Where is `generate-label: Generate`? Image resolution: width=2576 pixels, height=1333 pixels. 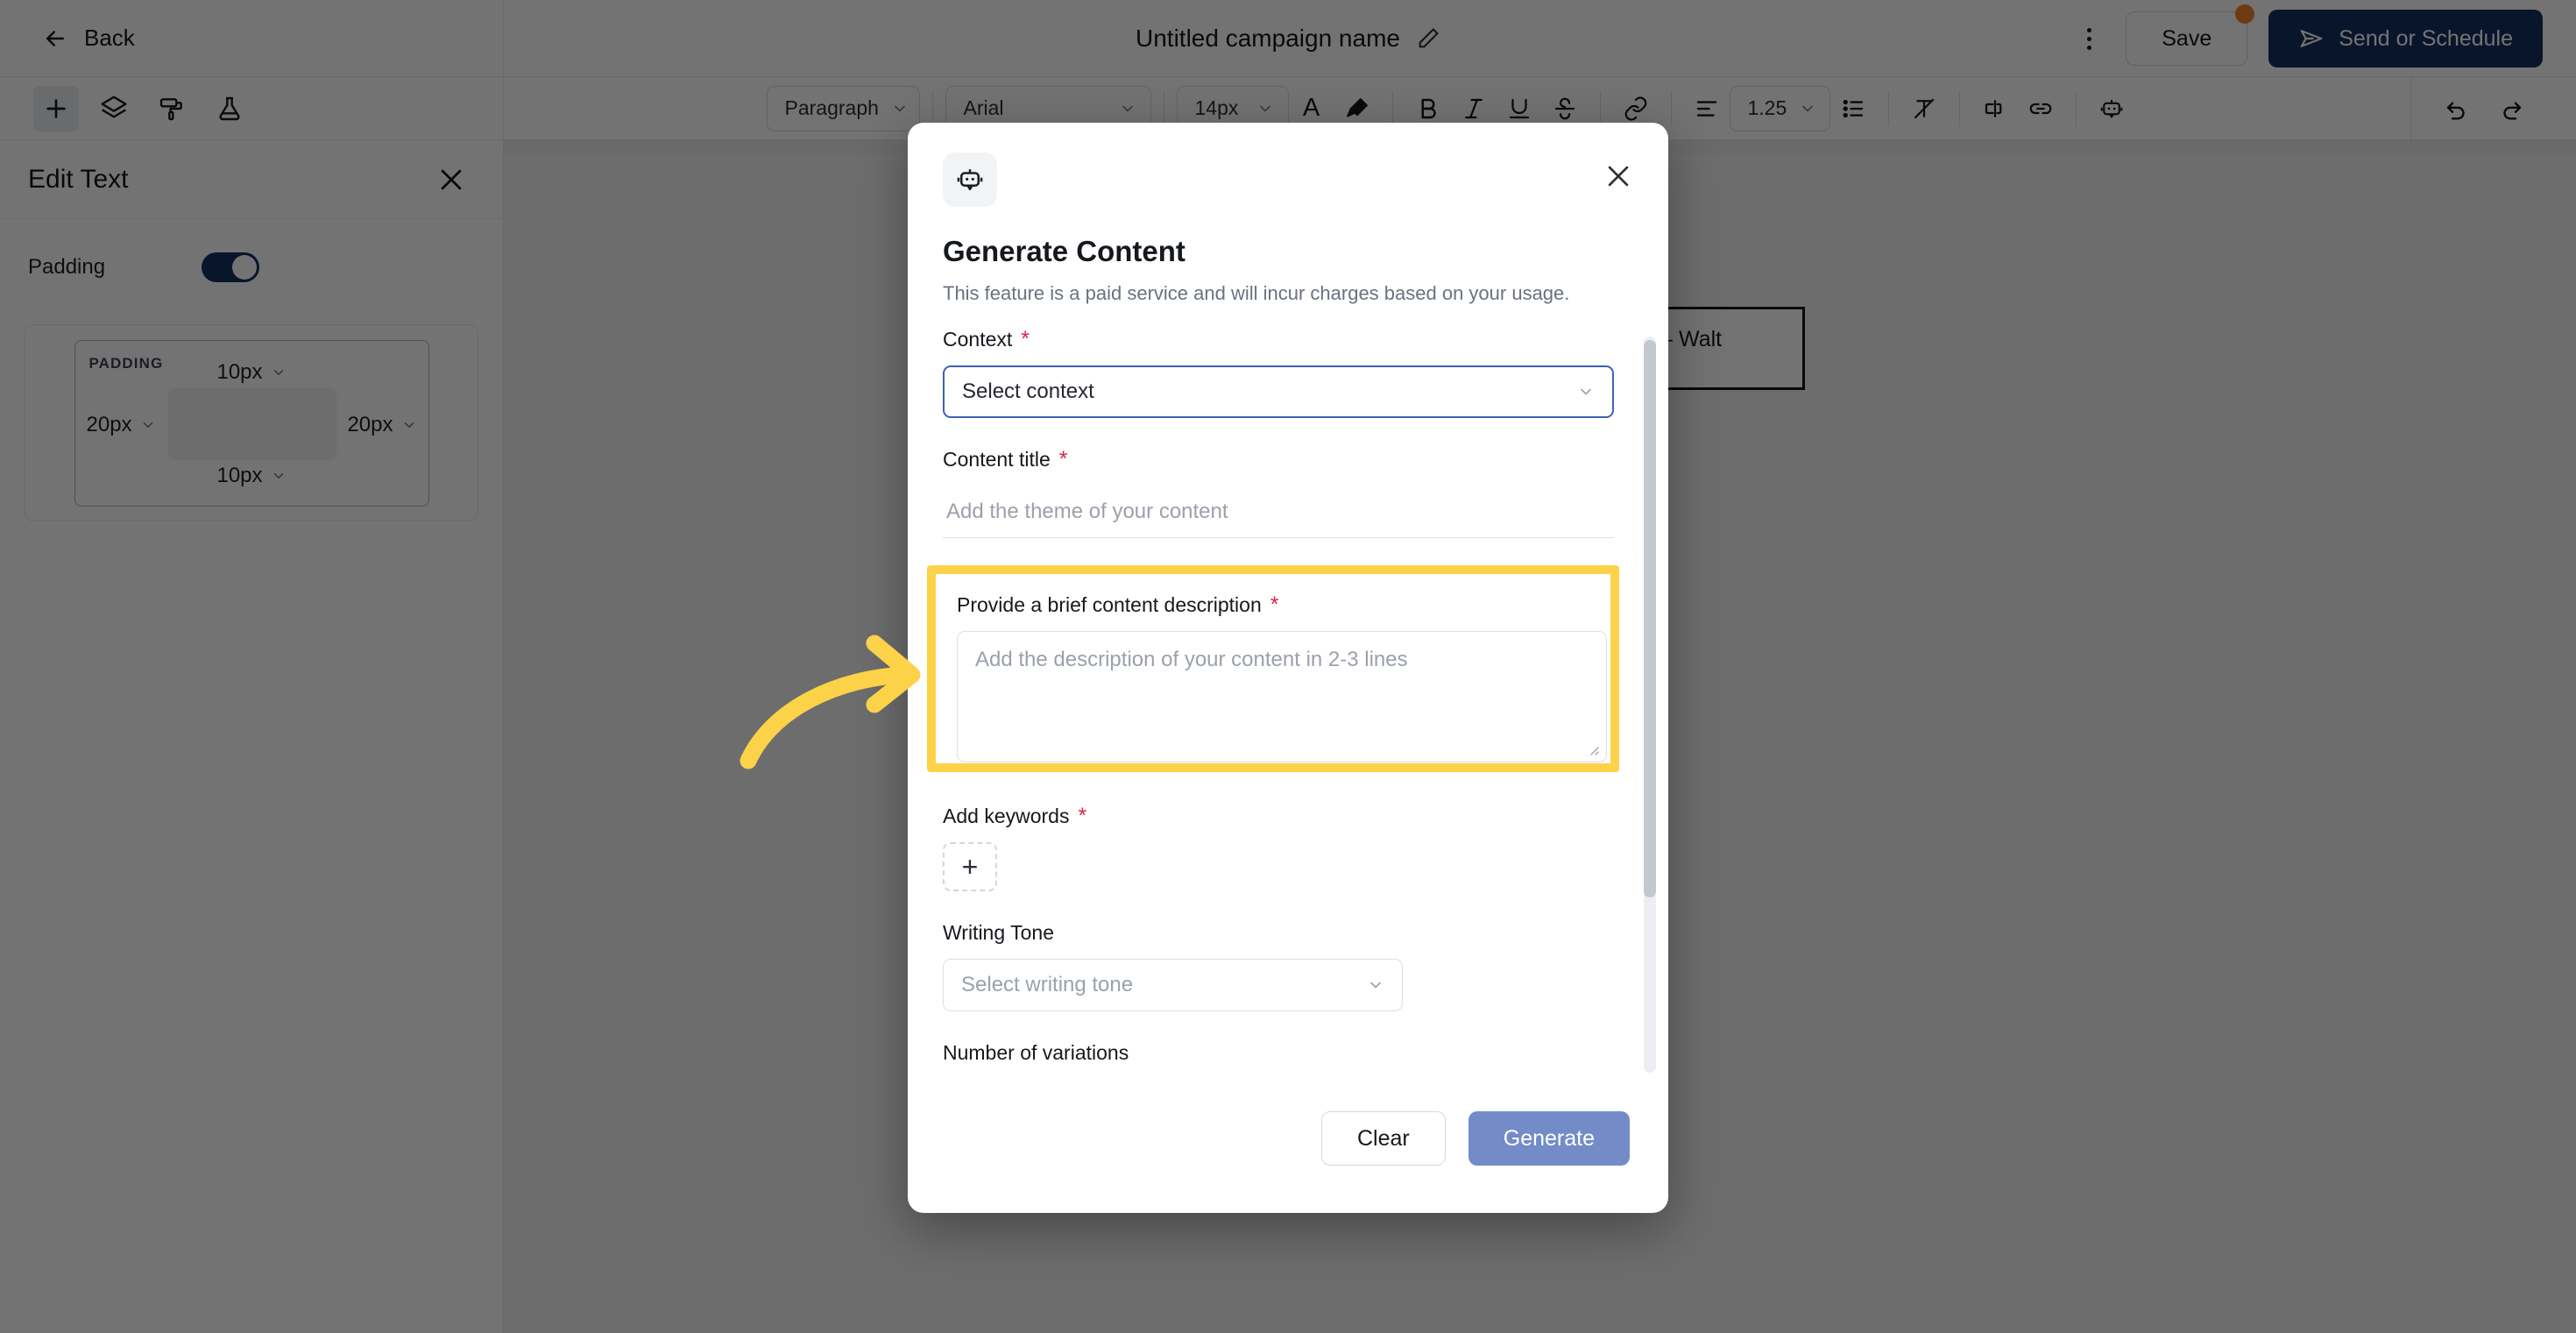
generate-label: Generate is located at coordinates (1549, 1138).